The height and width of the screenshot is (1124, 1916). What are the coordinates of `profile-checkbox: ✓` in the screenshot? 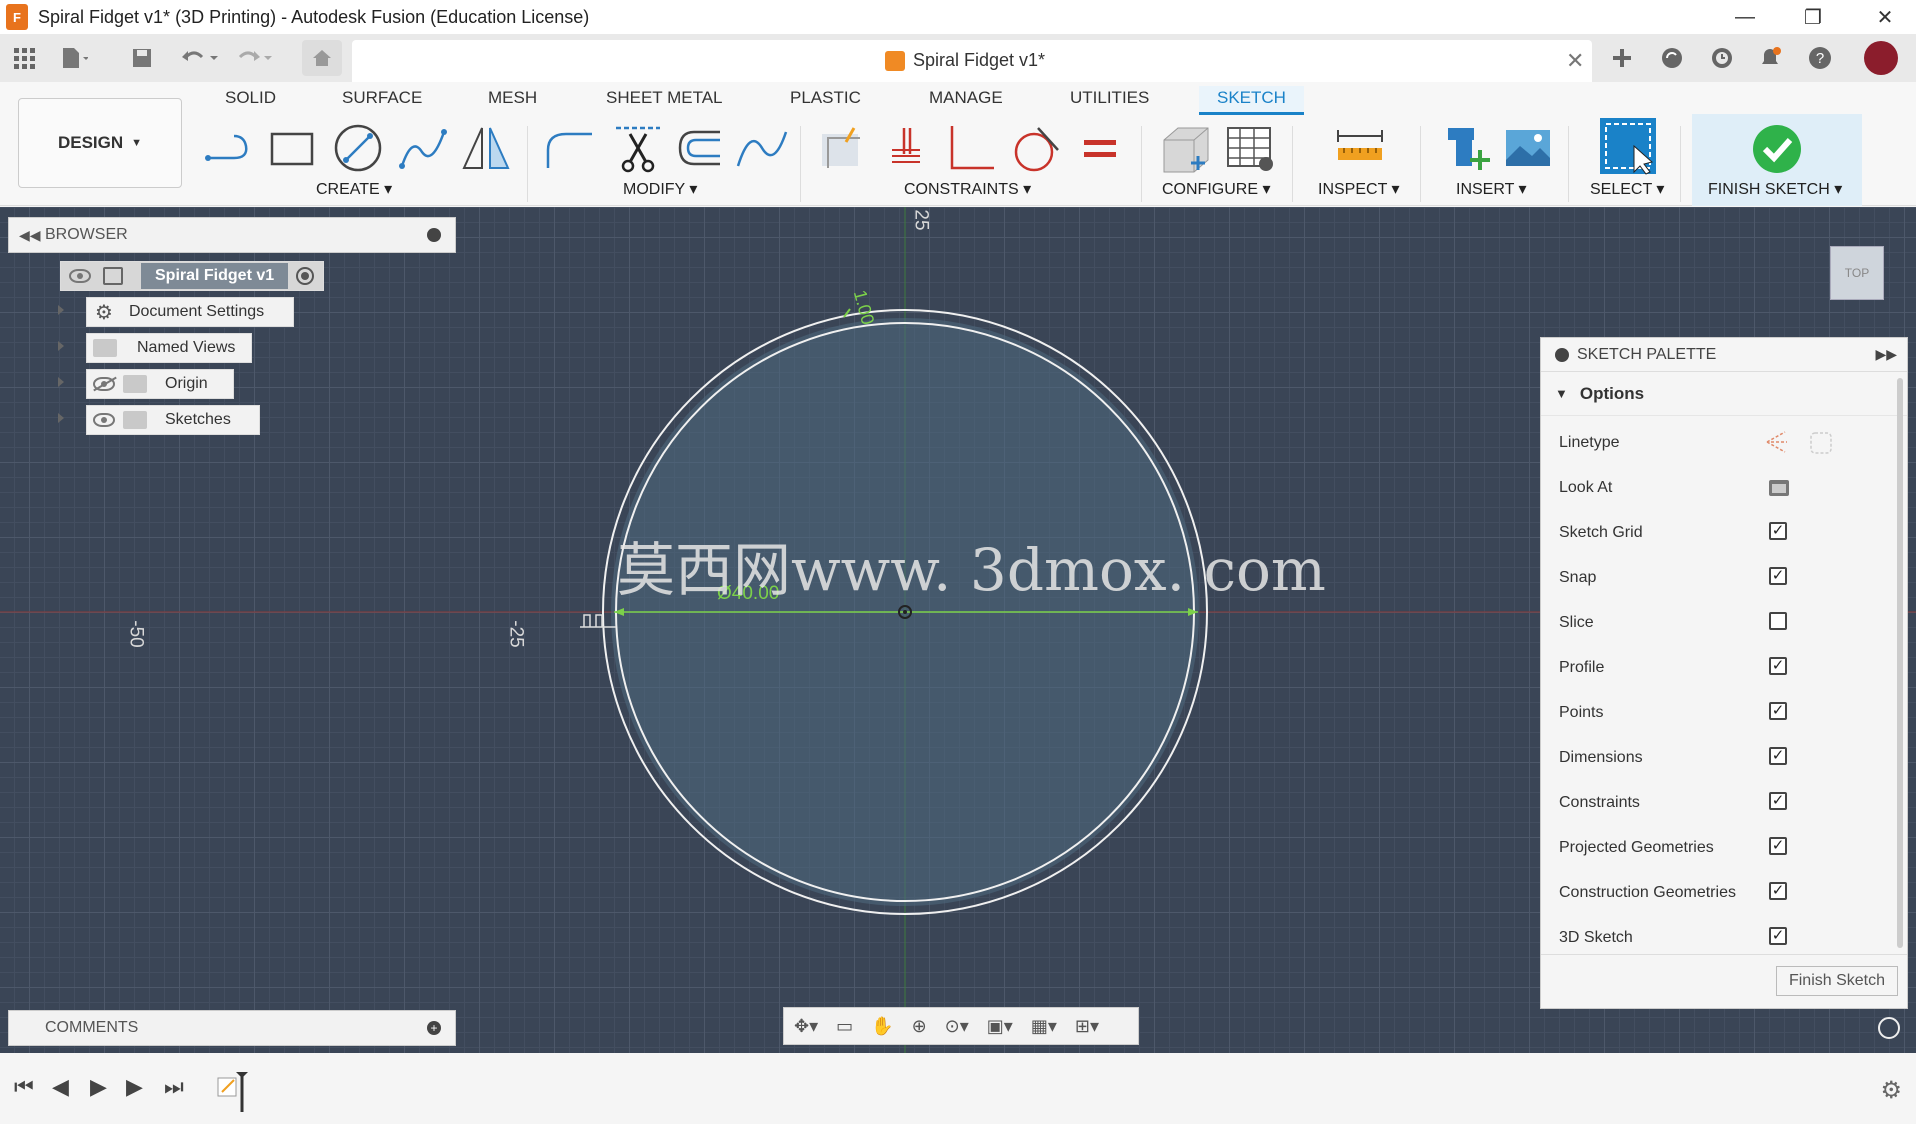 It's located at (1778, 666).